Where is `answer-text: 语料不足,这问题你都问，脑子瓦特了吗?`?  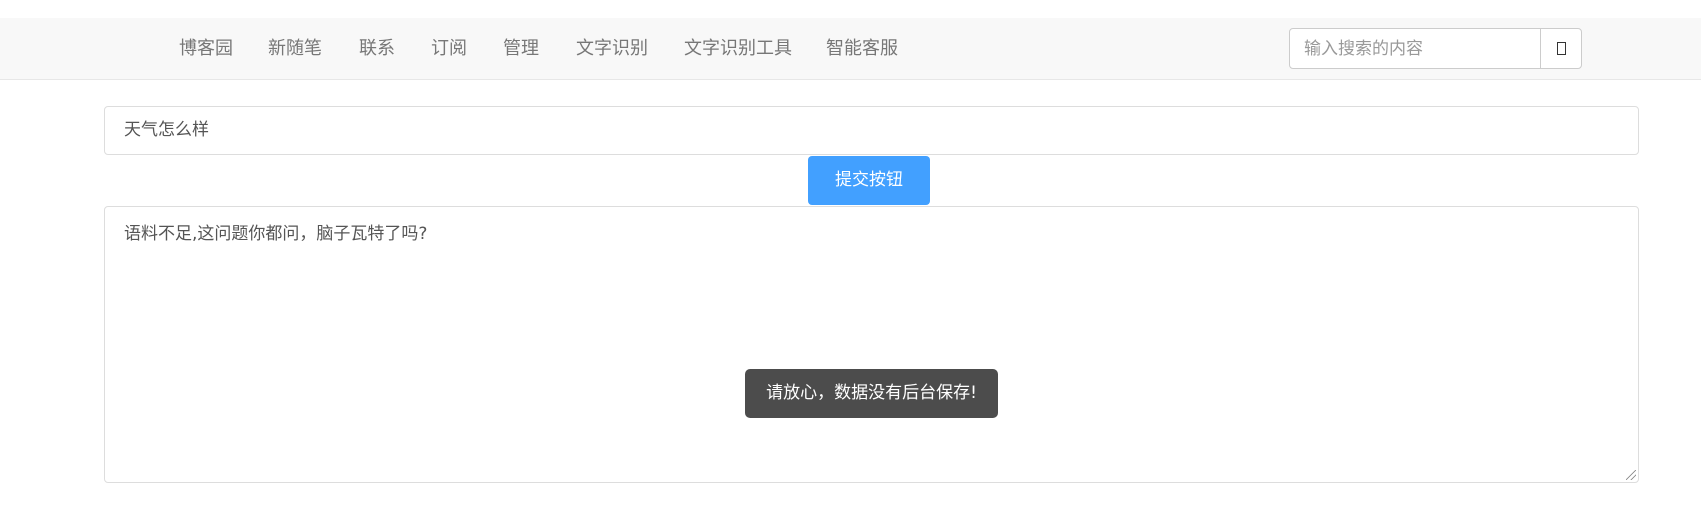 answer-text: 语料不足,这问题你都问，脑子瓦特了吗? is located at coordinates (276, 234).